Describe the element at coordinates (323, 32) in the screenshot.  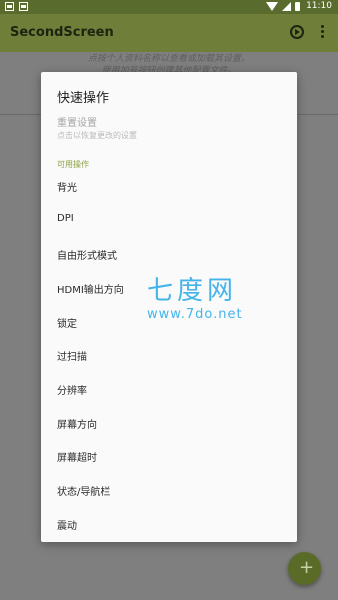
I see `more-options-icon` at that location.